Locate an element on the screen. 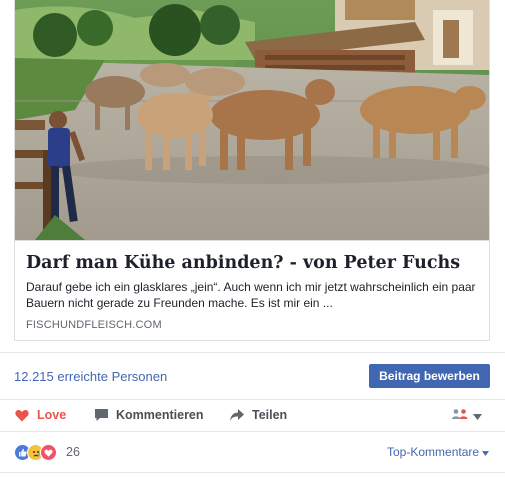  comment-sort-dropdown: Top-Kommentare is located at coordinates (438, 452).